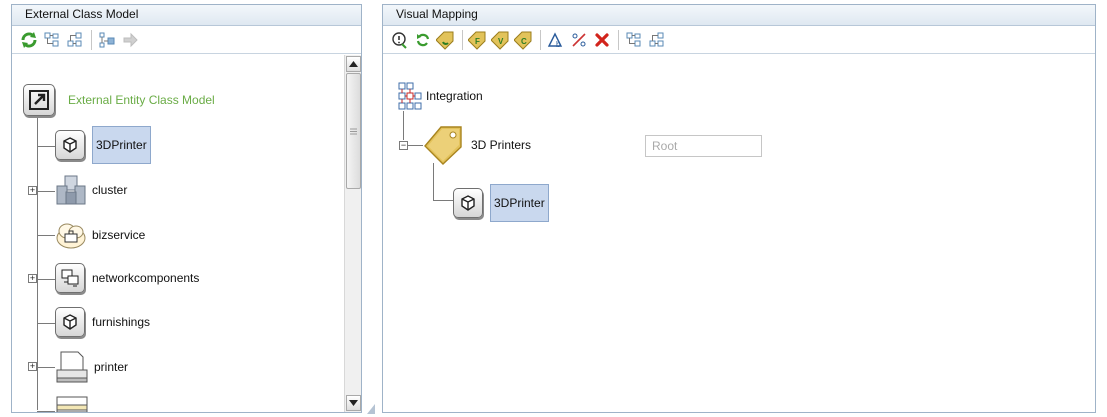 The image size is (1107, 417). Describe the element at coordinates (110, 190) in the screenshot. I see `tree-item-label: cluster` at that location.